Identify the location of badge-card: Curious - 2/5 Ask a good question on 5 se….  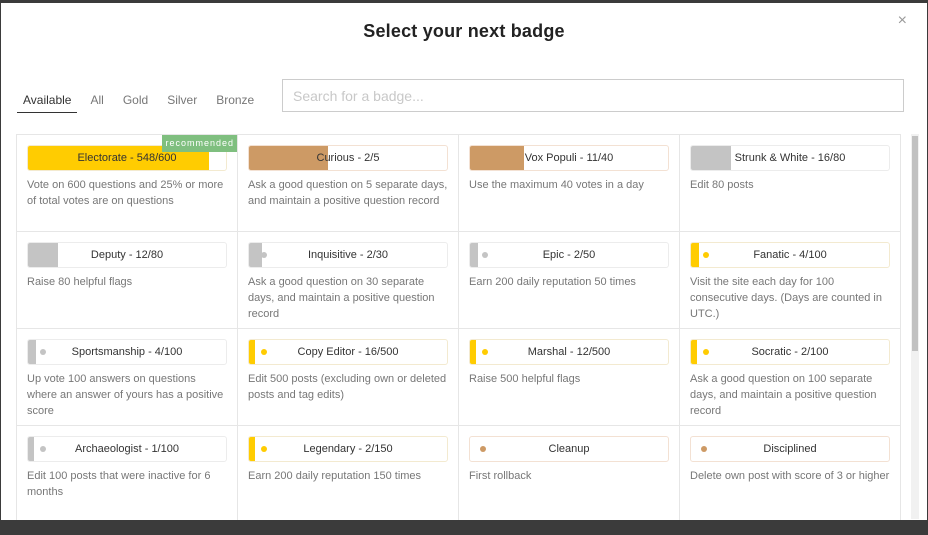
(348, 183).